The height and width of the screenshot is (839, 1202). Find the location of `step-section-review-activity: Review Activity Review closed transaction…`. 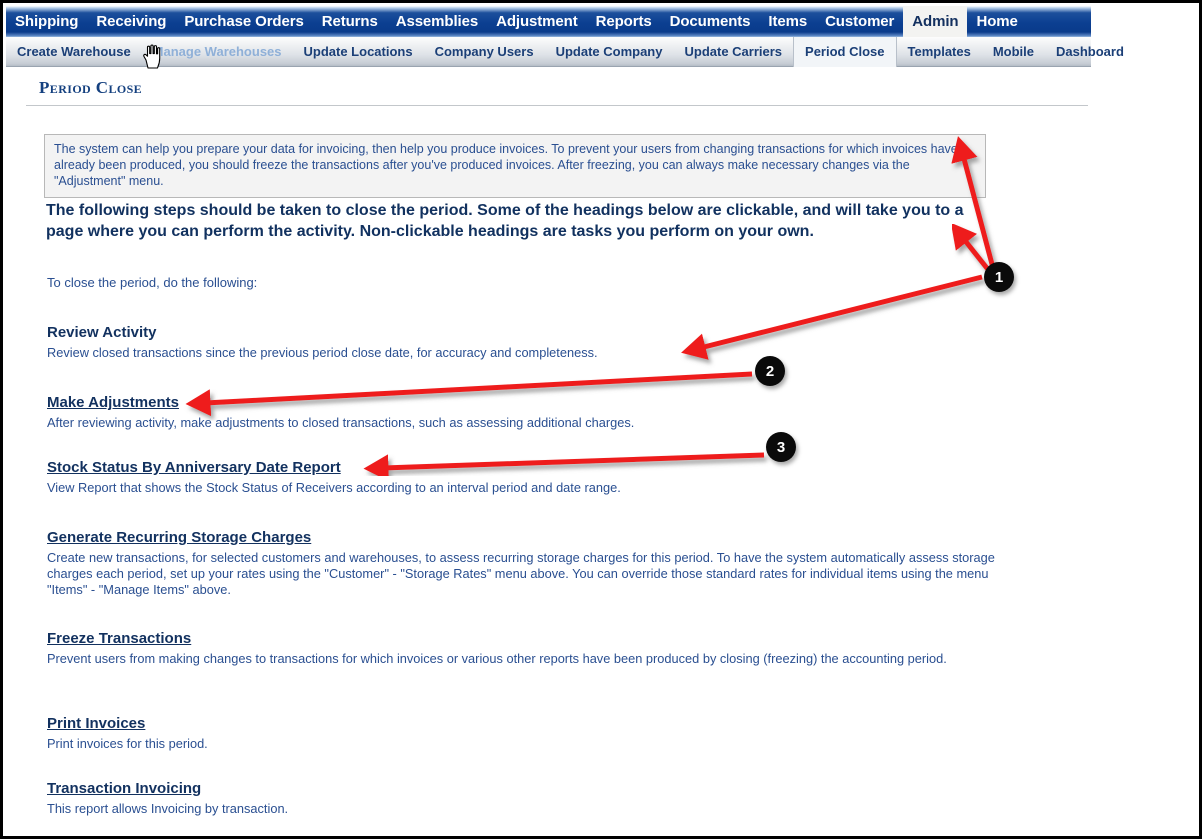

step-section-review-activity: Review Activity Review closed transaction… is located at coordinates (527, 342).